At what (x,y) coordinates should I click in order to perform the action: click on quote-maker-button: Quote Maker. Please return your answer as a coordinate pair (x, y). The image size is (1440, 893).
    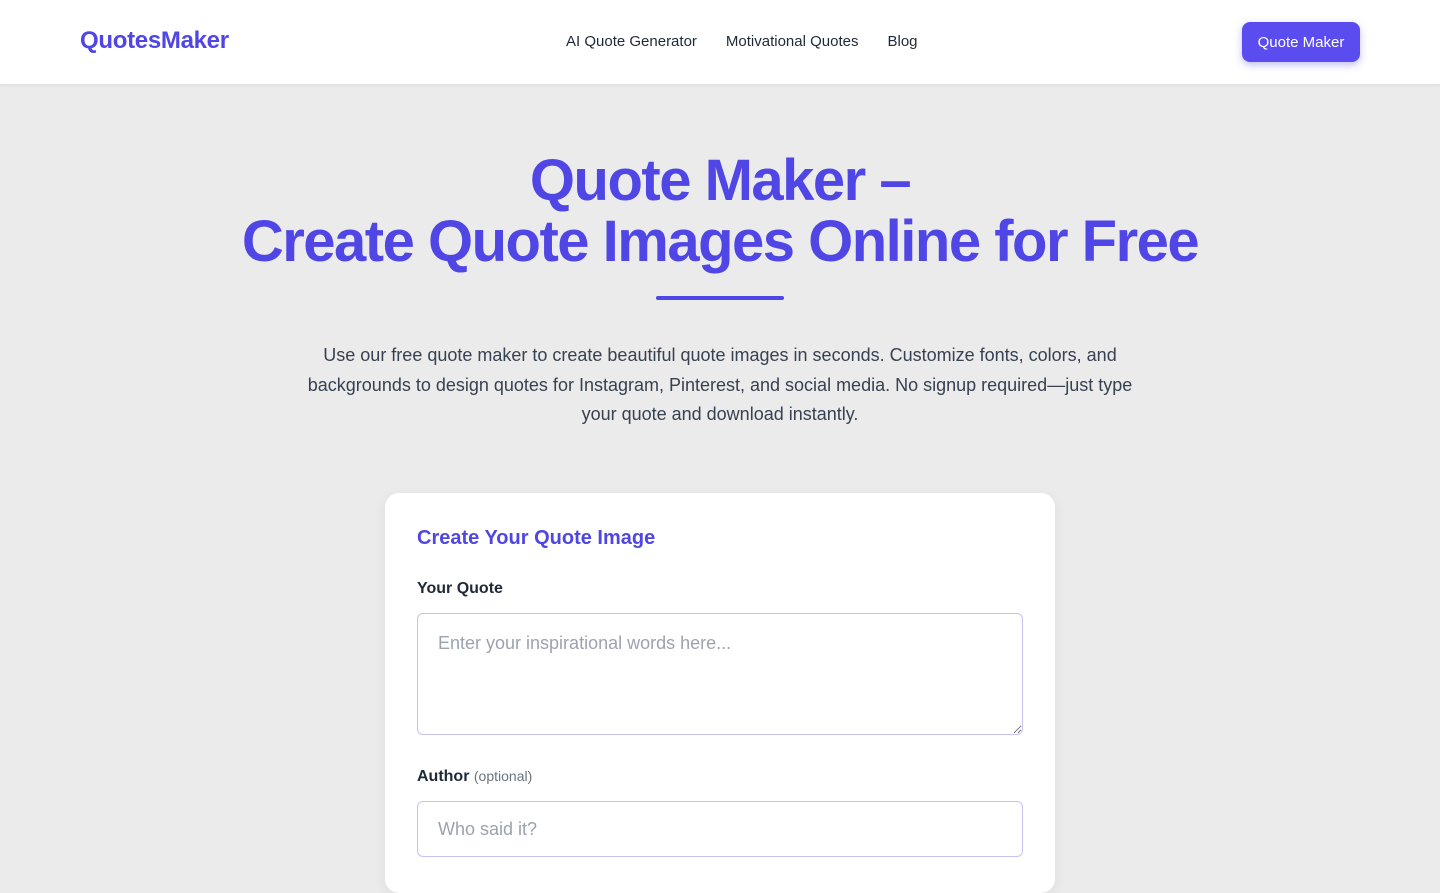
    Looking at the image, I should click on (1301, 42).